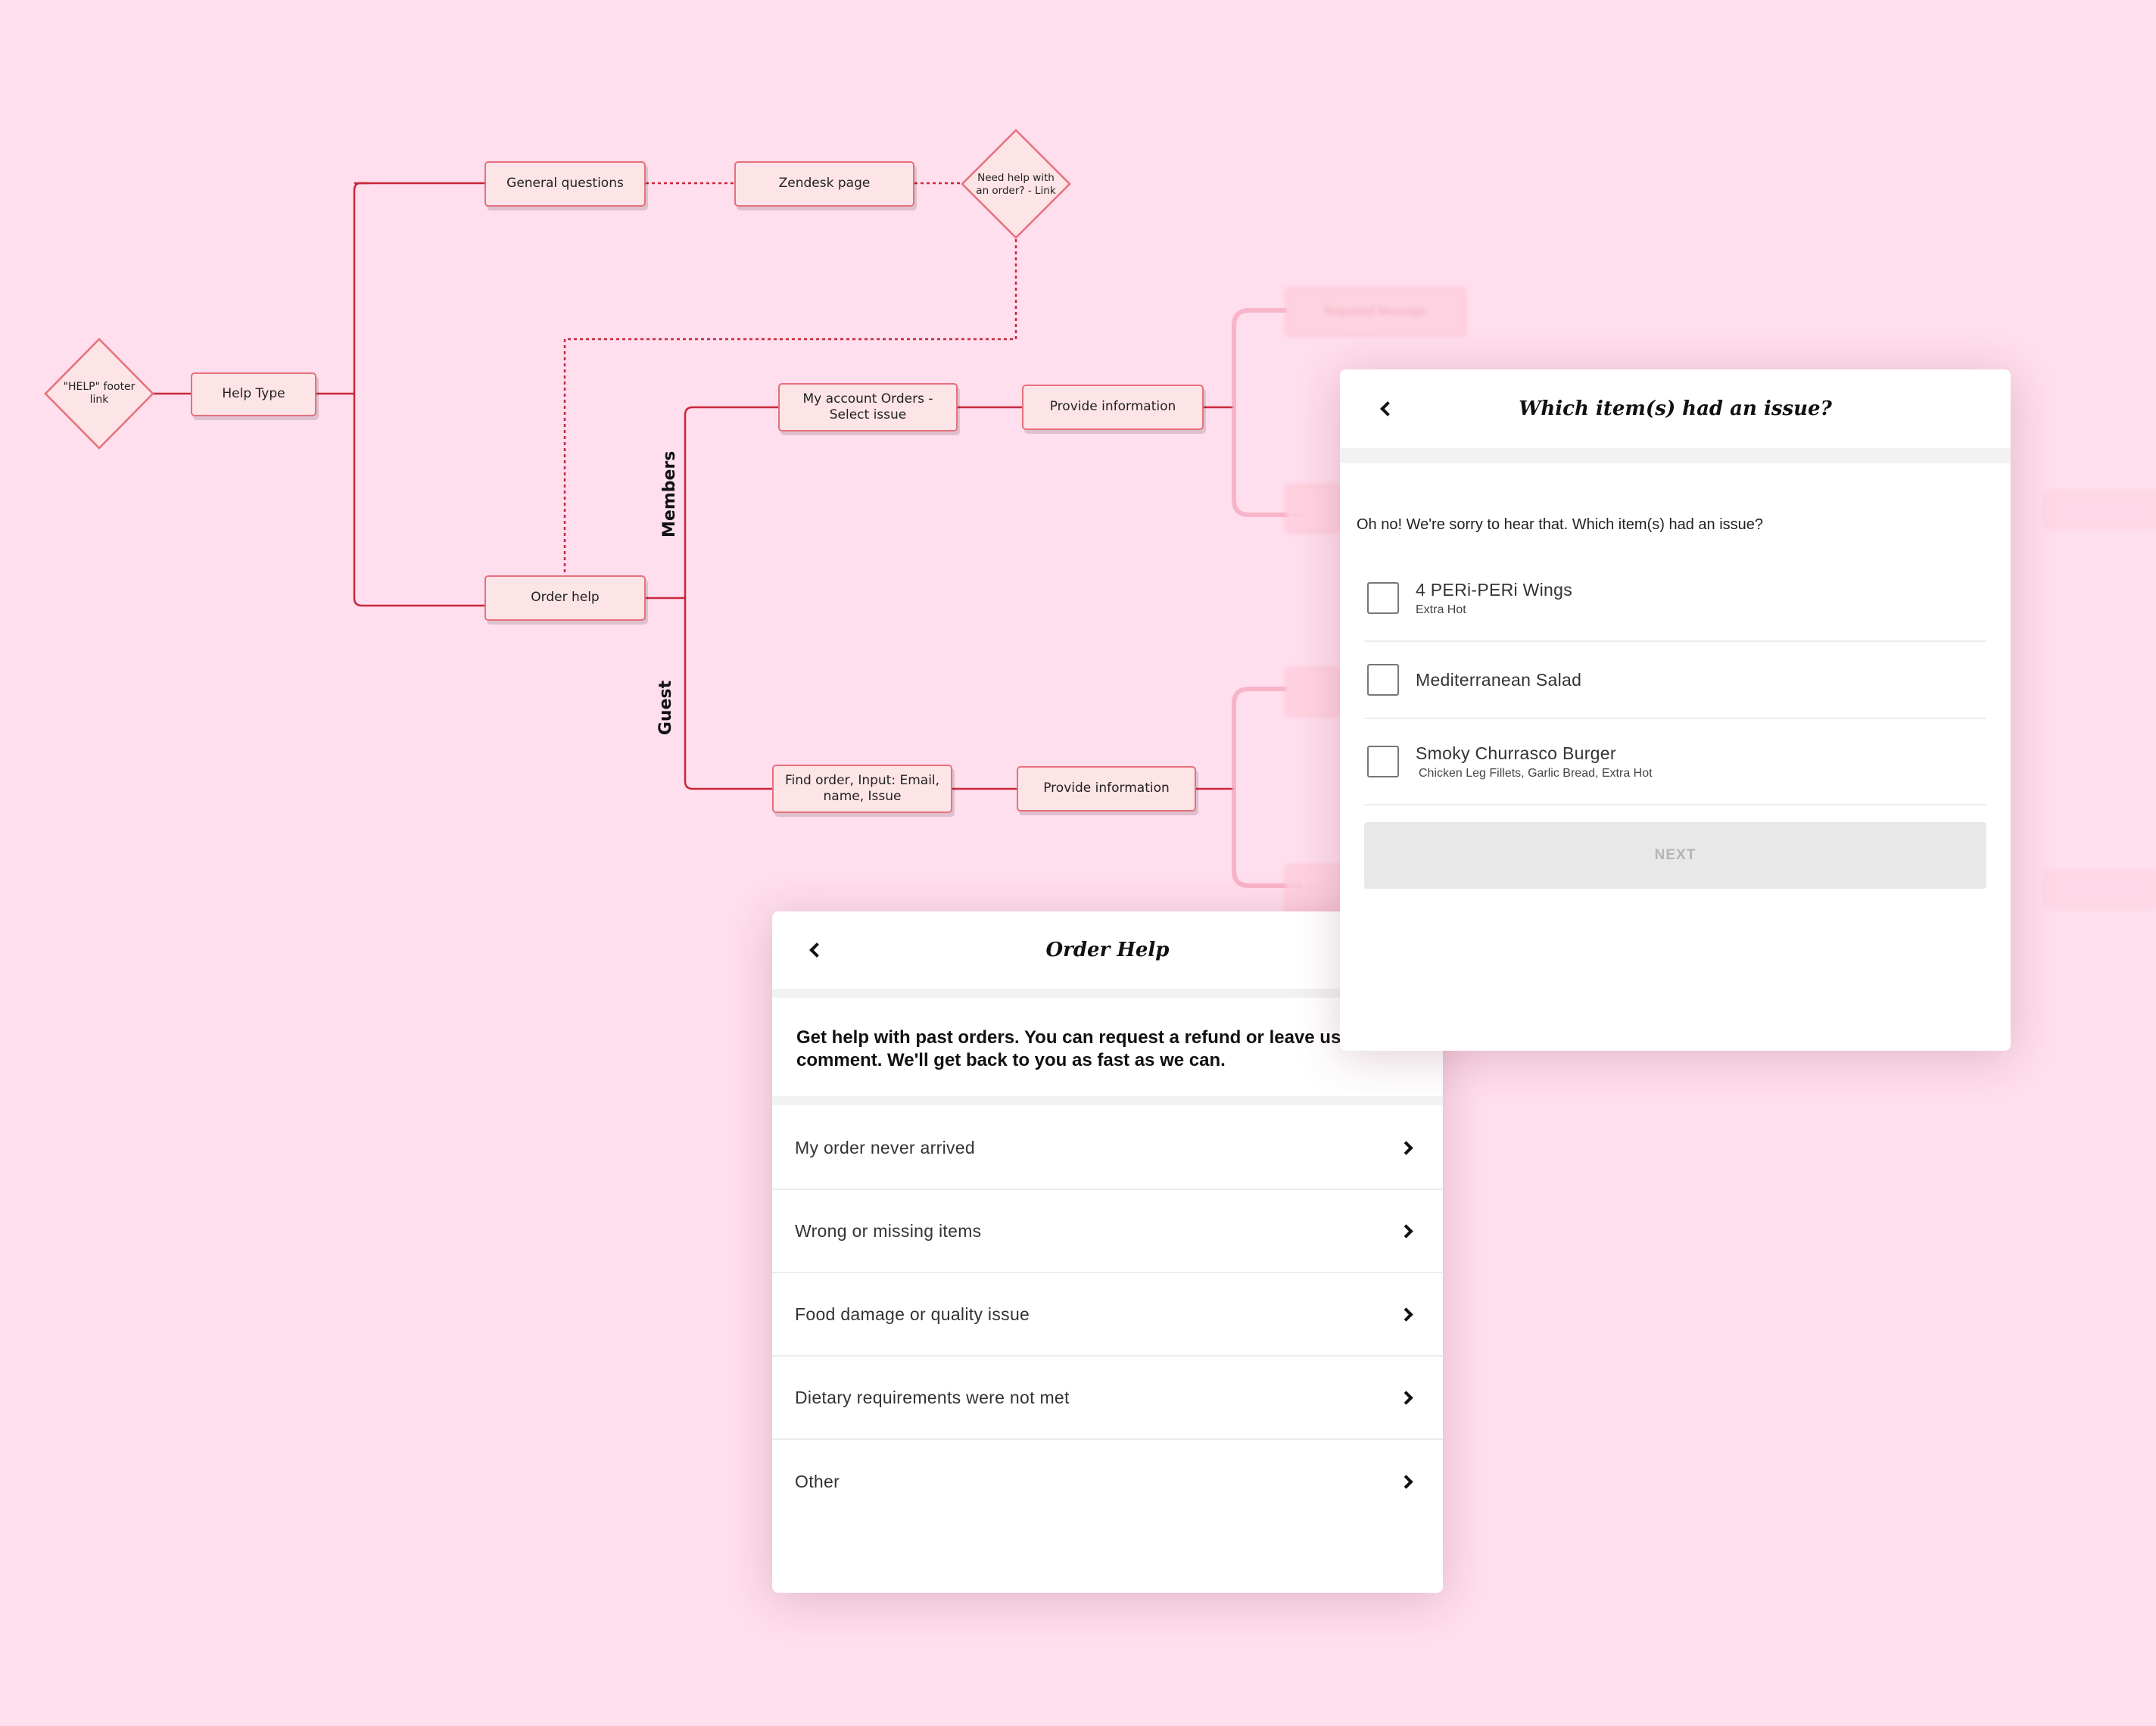 This screenshot has height=1726, width=2156. Describe the element at coordinates (1441, 609) in the screenshot. I see `item-detail: Extra Hot` at that location.